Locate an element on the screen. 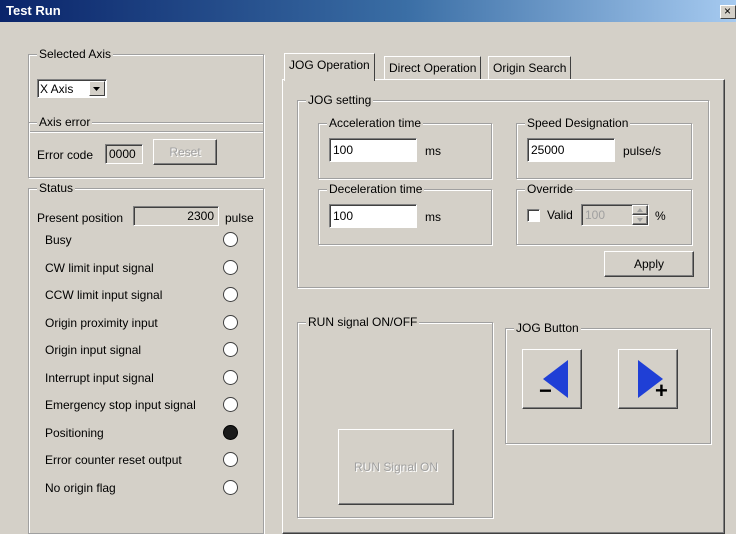  spin-up-button is located at coordinates (640, 210).